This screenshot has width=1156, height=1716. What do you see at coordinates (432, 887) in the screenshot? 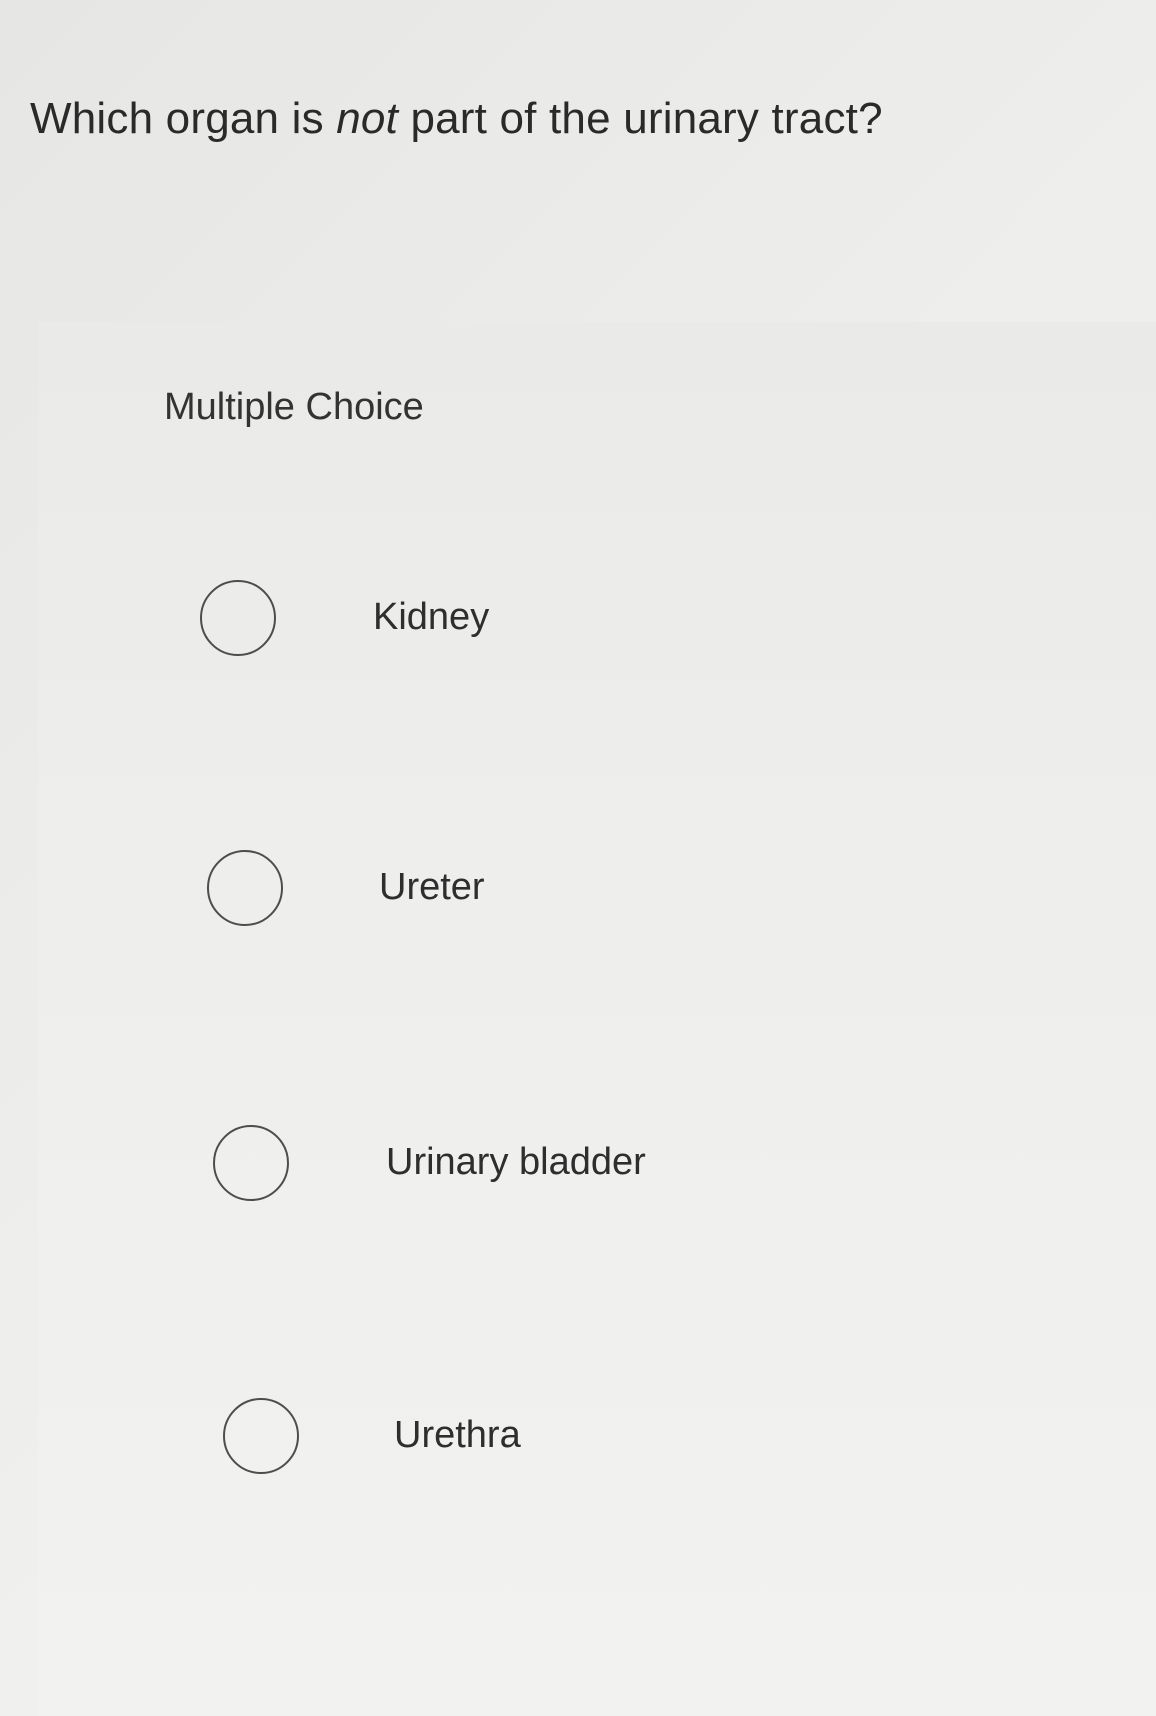
I see `option-label-ureter: Ureter` at bounding box center [432, 887].